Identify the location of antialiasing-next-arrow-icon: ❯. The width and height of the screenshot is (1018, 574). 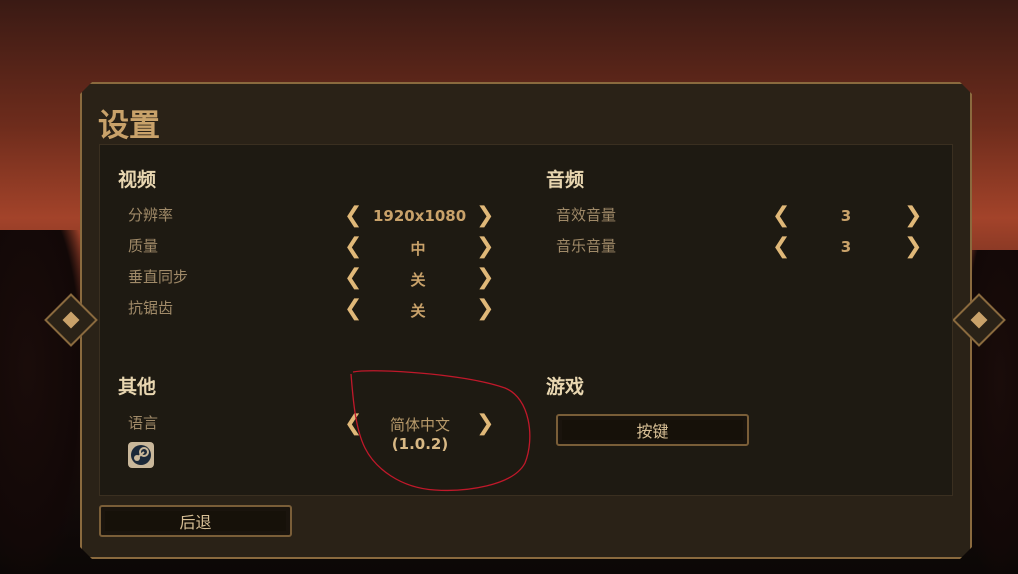
(485, 309).